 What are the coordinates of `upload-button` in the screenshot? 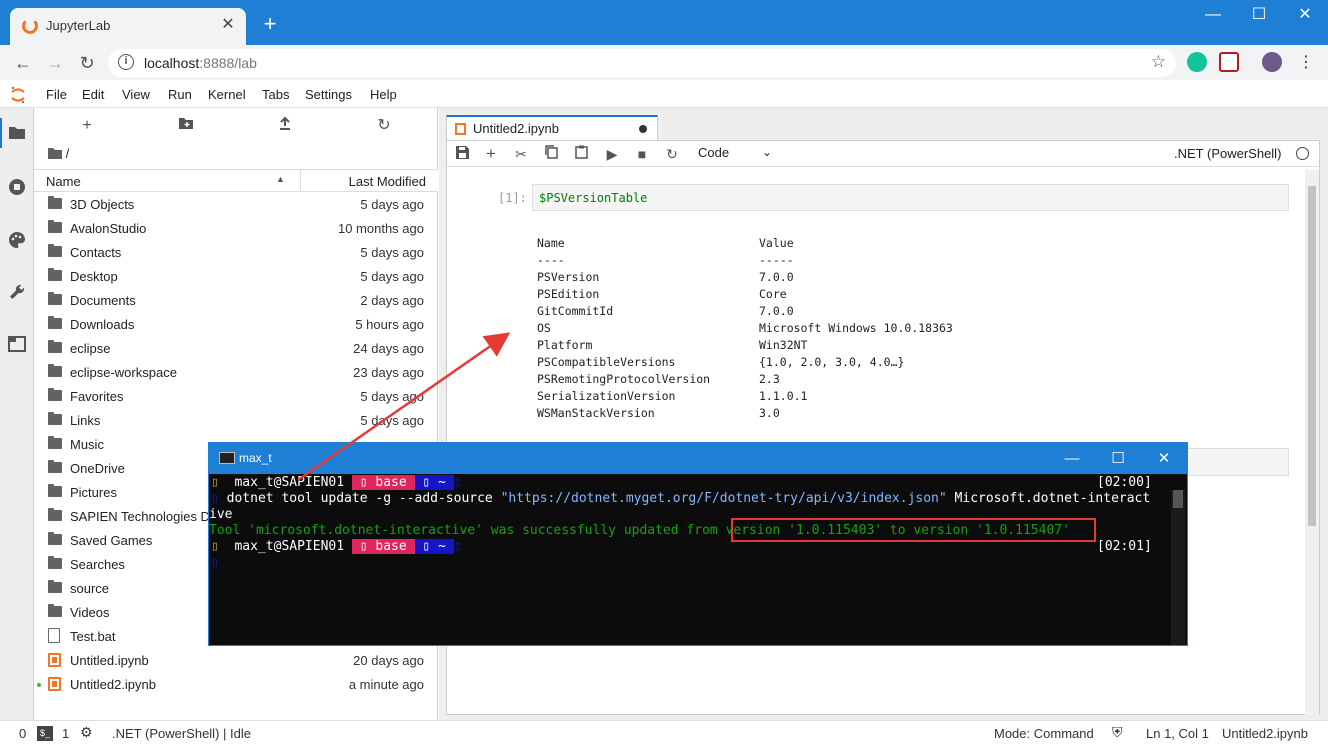 It's located at (285, 126).